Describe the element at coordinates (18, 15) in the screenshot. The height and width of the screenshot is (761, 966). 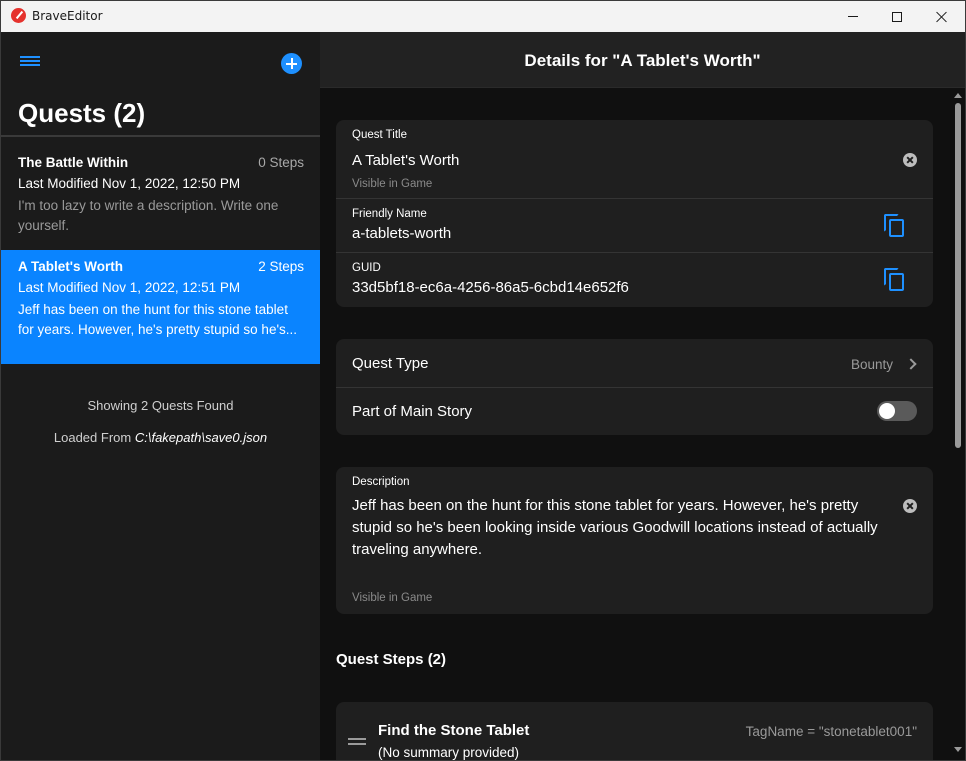
I see `app-logo-icon` at that location.